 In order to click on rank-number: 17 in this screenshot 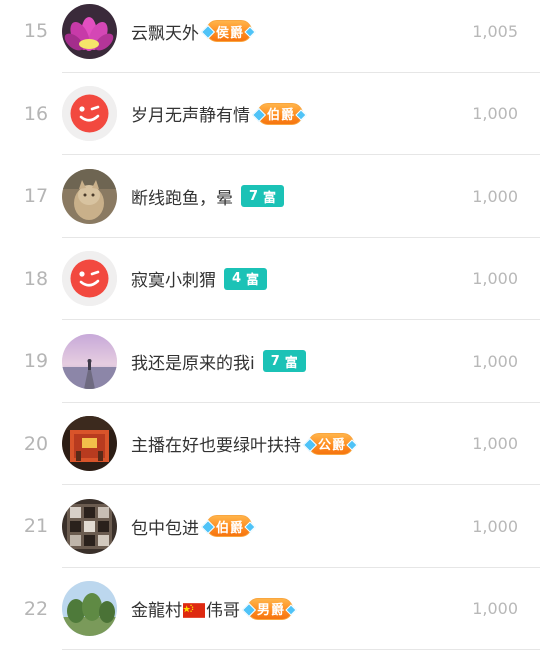, I will do `click(36, 196)`.